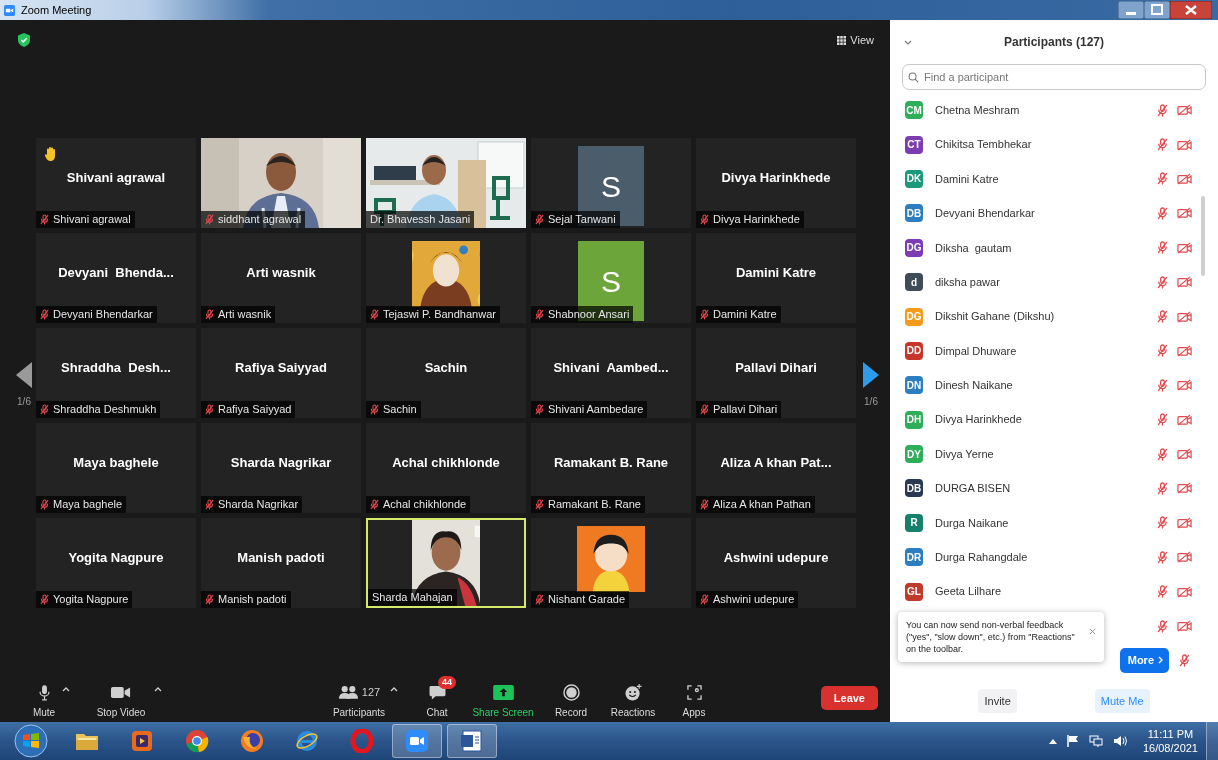 Image resolution: width=1218 pixels, height=760 pixels. What do you see at coordinates (245, 315) in the screenshot?
I see `participant-name: Arti wasnik` at bounding box center [245, 315].